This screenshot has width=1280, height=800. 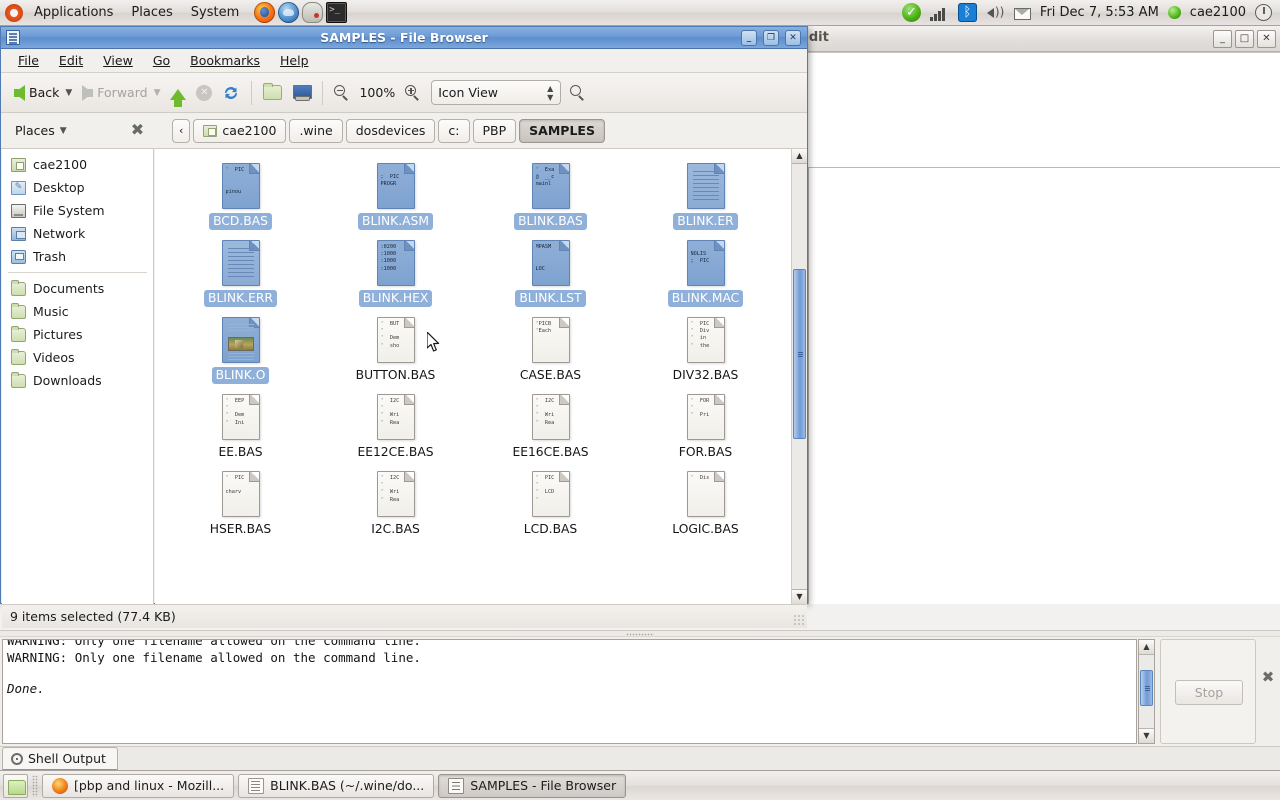 I want to click on computer-button, so click(x=301, y=93).